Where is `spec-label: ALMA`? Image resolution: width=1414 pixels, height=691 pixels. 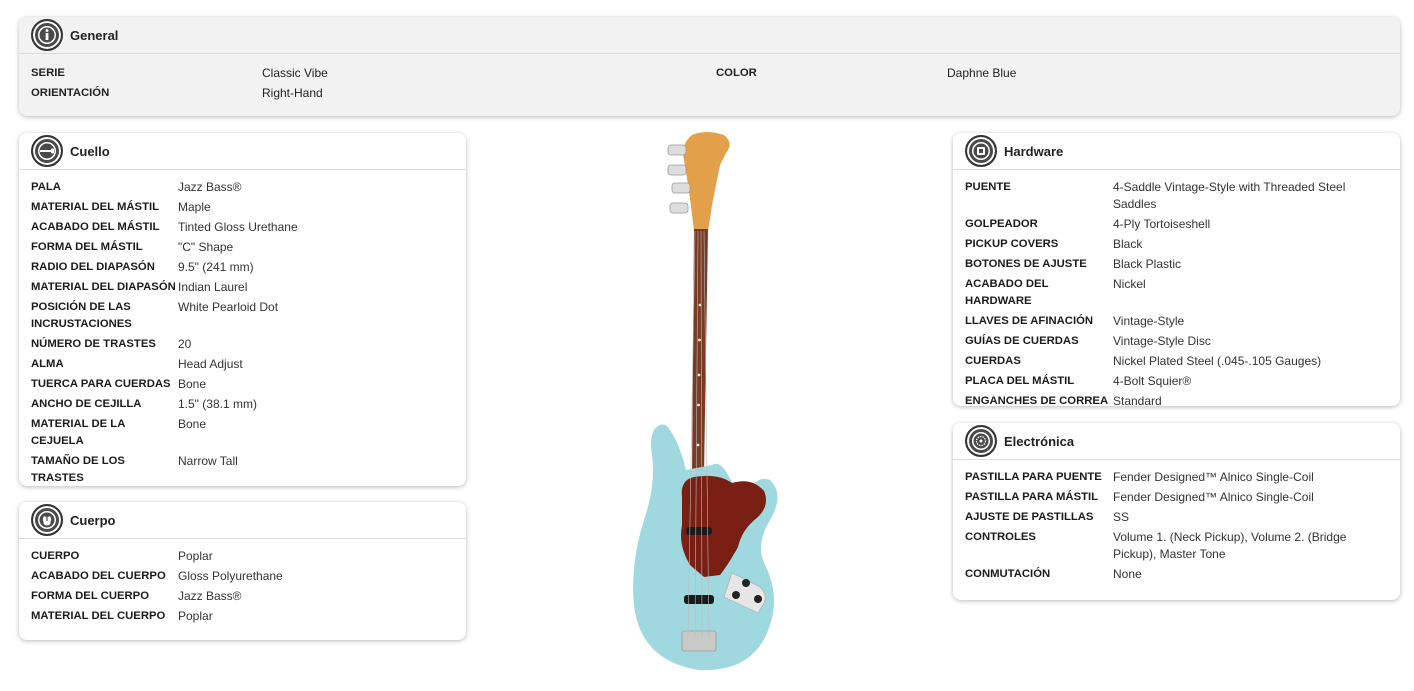
spec-label: ALMA is located at coordinates (47, 364).